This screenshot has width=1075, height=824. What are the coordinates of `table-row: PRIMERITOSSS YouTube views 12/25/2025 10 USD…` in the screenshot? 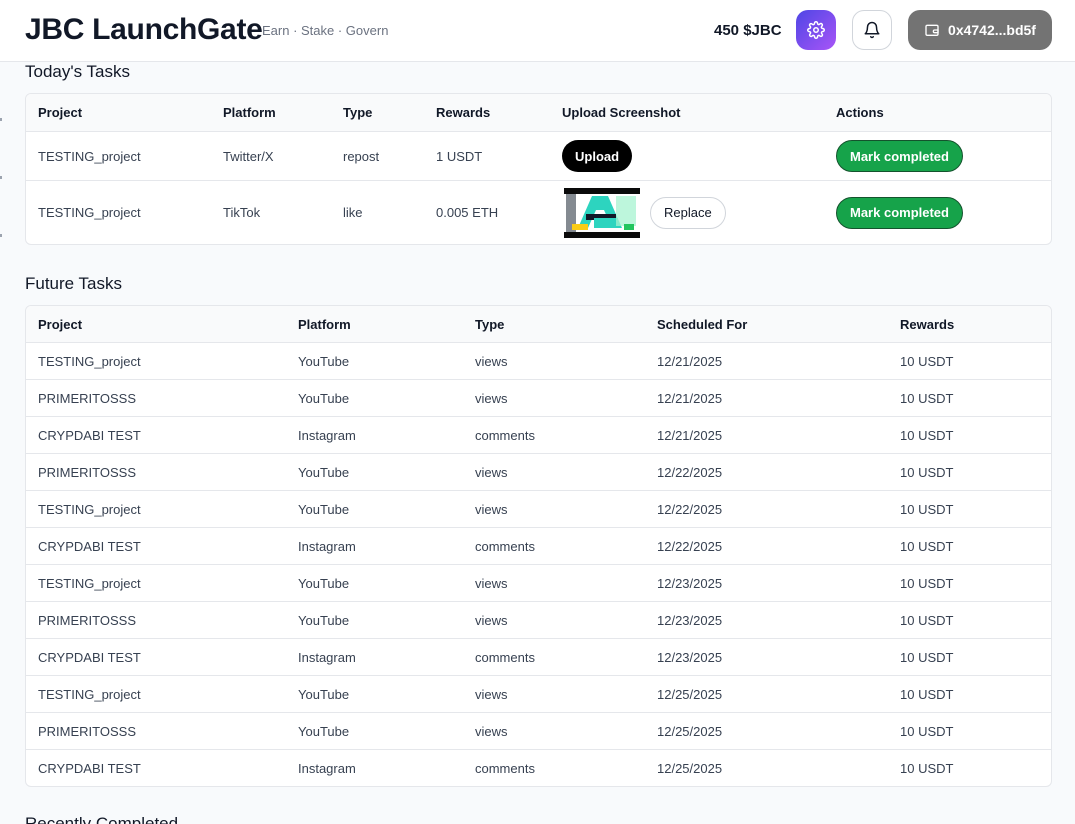 It's located at (538, 731).